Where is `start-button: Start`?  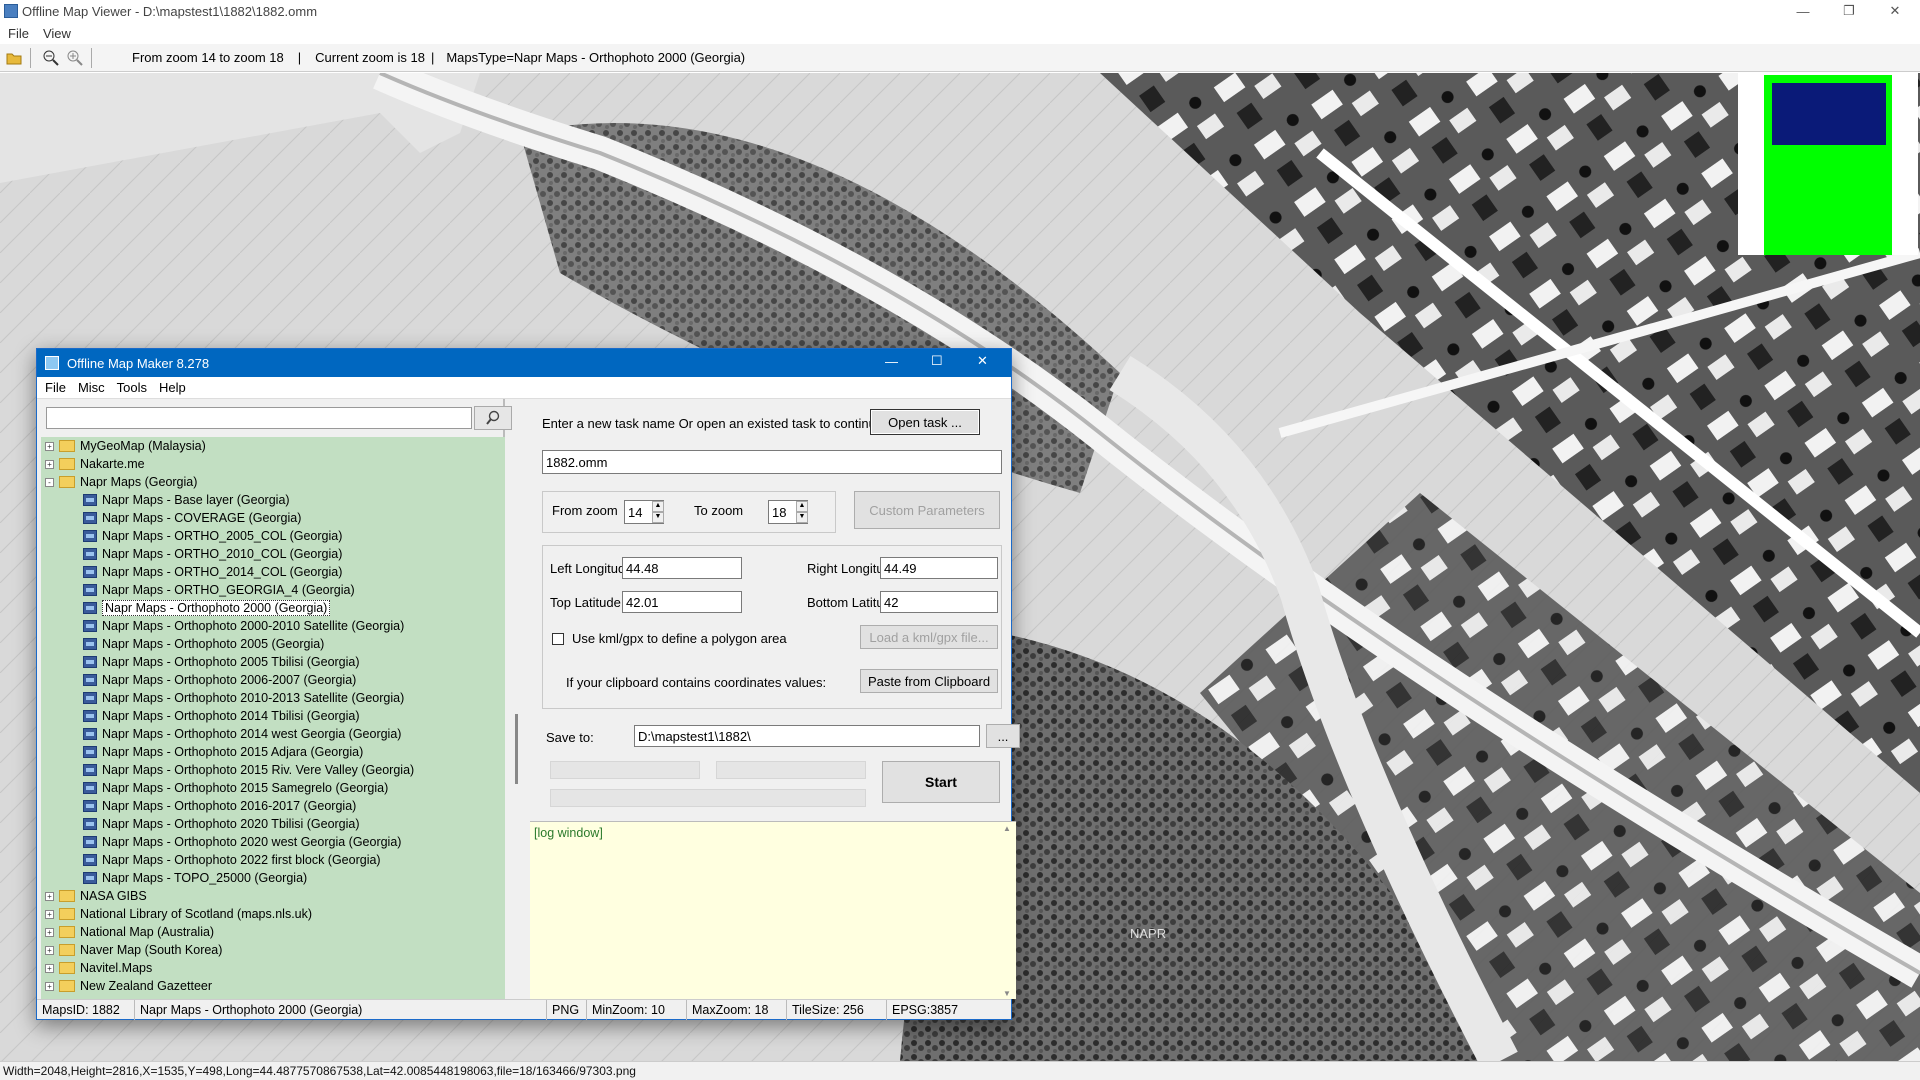
start-button: Start is located at coordinates (941, 782).